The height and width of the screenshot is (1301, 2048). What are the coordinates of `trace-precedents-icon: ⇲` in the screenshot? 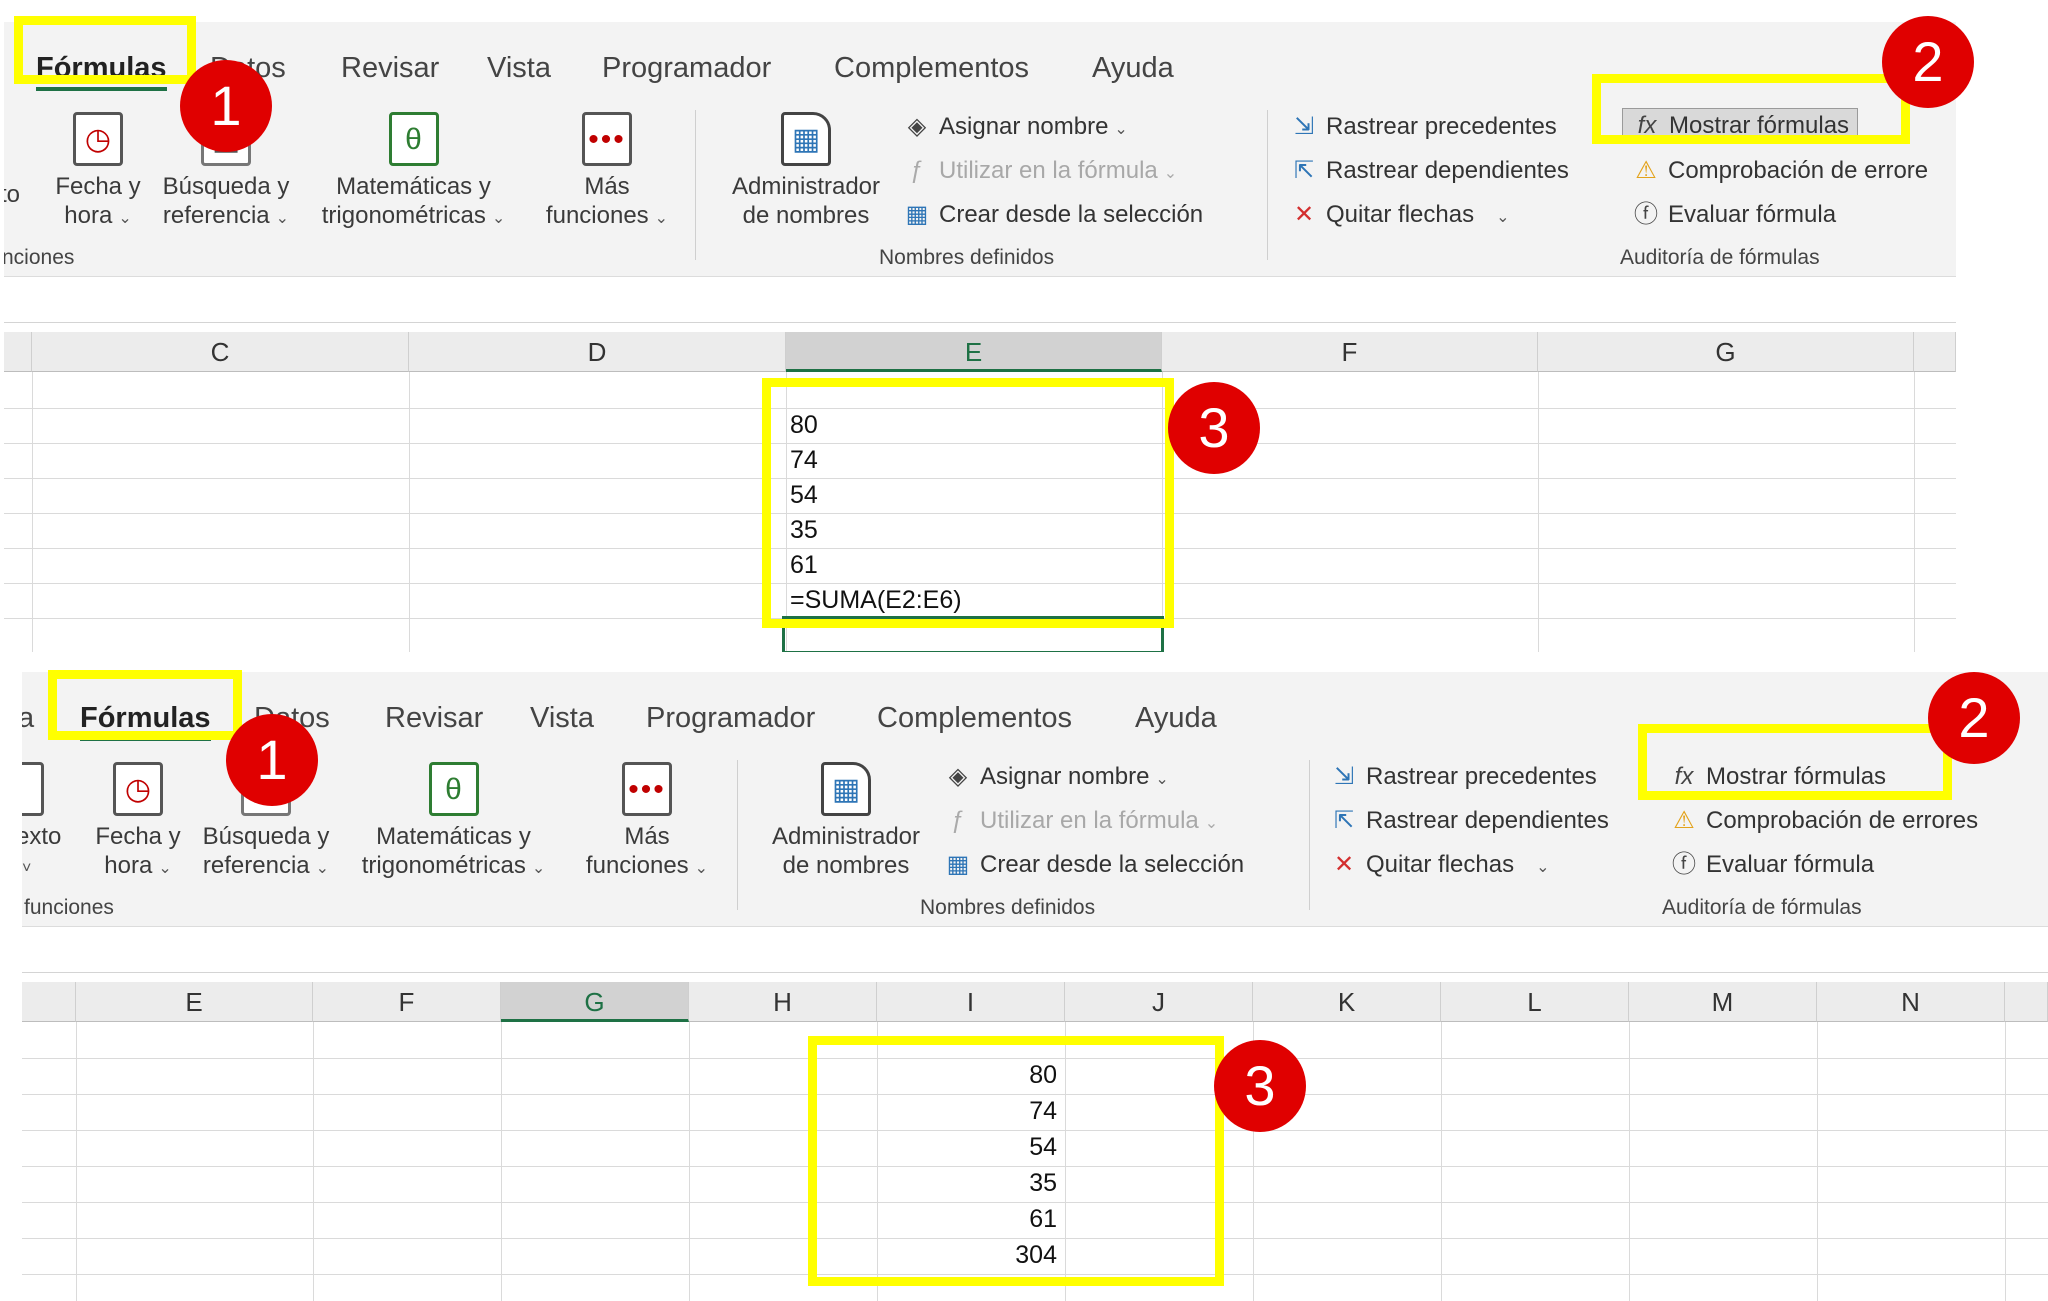 It's located at (1344, 776).